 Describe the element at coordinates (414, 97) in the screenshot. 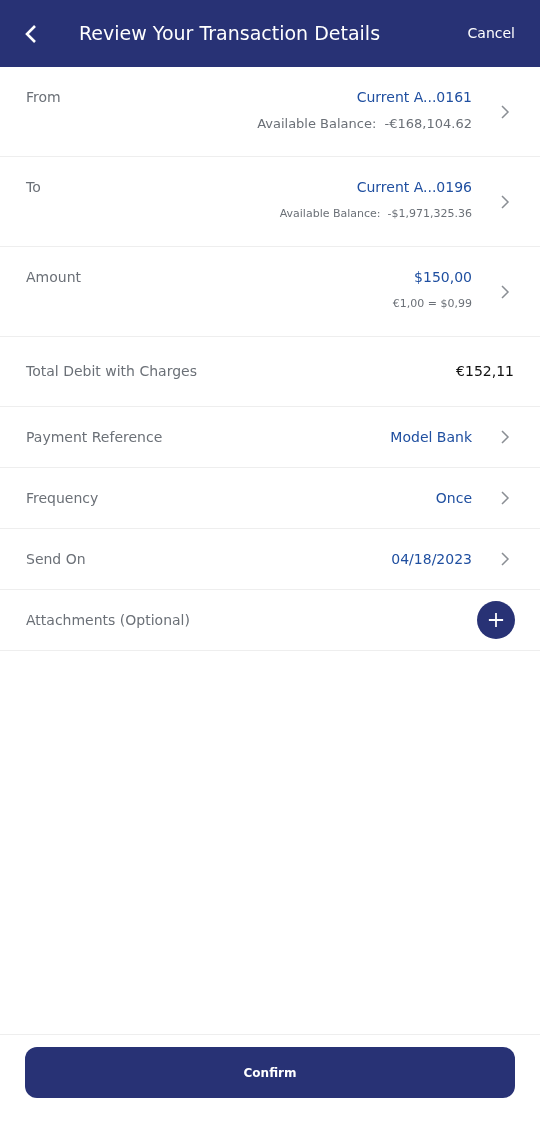

I see `field-value: Current A...0161` at that location.